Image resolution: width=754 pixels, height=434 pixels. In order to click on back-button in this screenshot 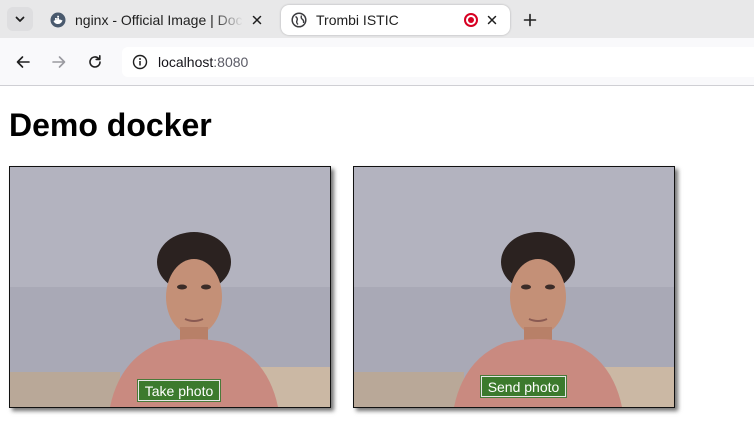, I will do `click(23, 62)`.